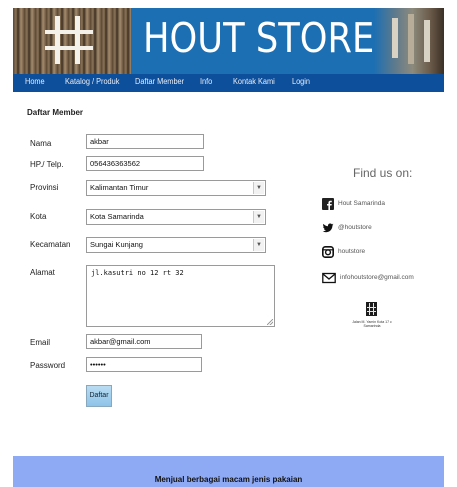  What do you see at coordinates (329, 278) in the screenshot?
I see `email-icon` at bounding box center [329, 278].